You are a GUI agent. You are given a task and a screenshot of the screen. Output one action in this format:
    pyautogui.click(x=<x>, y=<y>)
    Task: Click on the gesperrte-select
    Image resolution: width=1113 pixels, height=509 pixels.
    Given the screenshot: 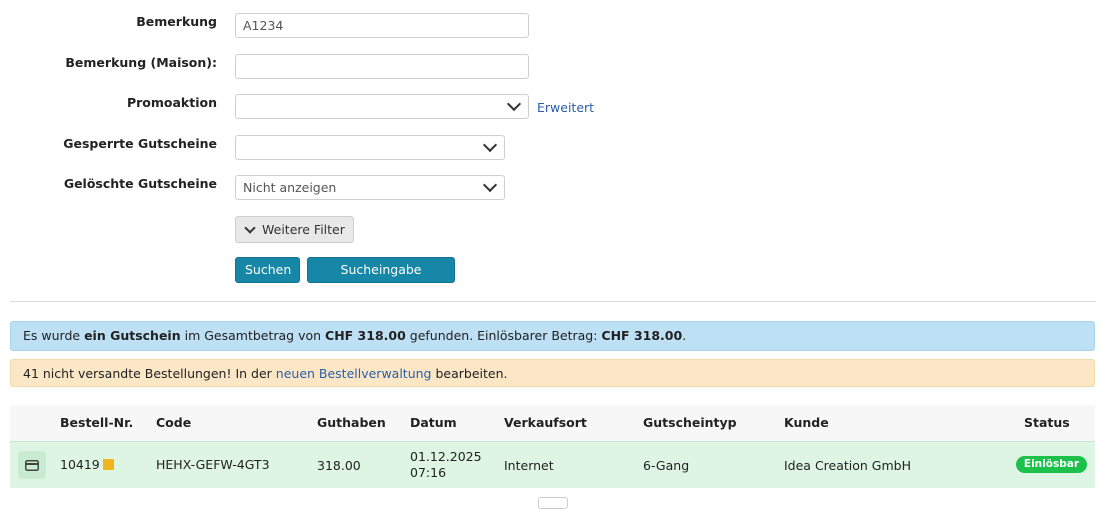 What is the action you would take?
    pyautogui.click(x=370, y=147)
    